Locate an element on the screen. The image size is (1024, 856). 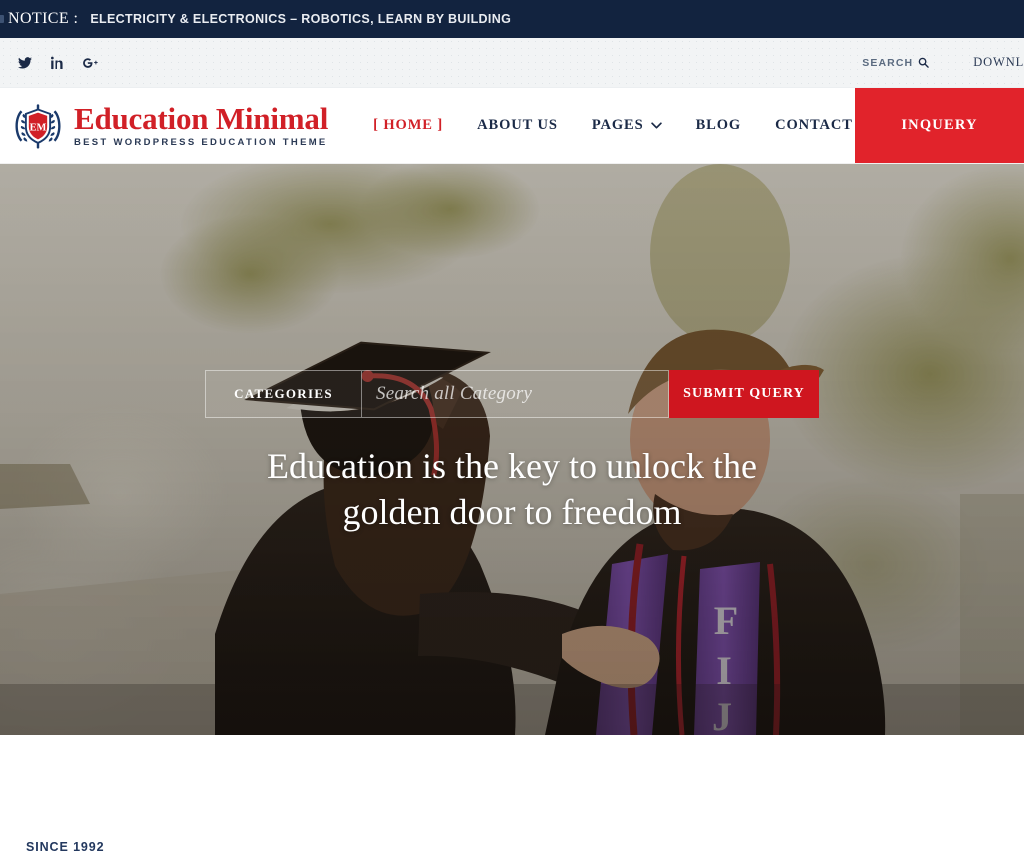
notice-marker-icon is located at coordinates (2, 19).